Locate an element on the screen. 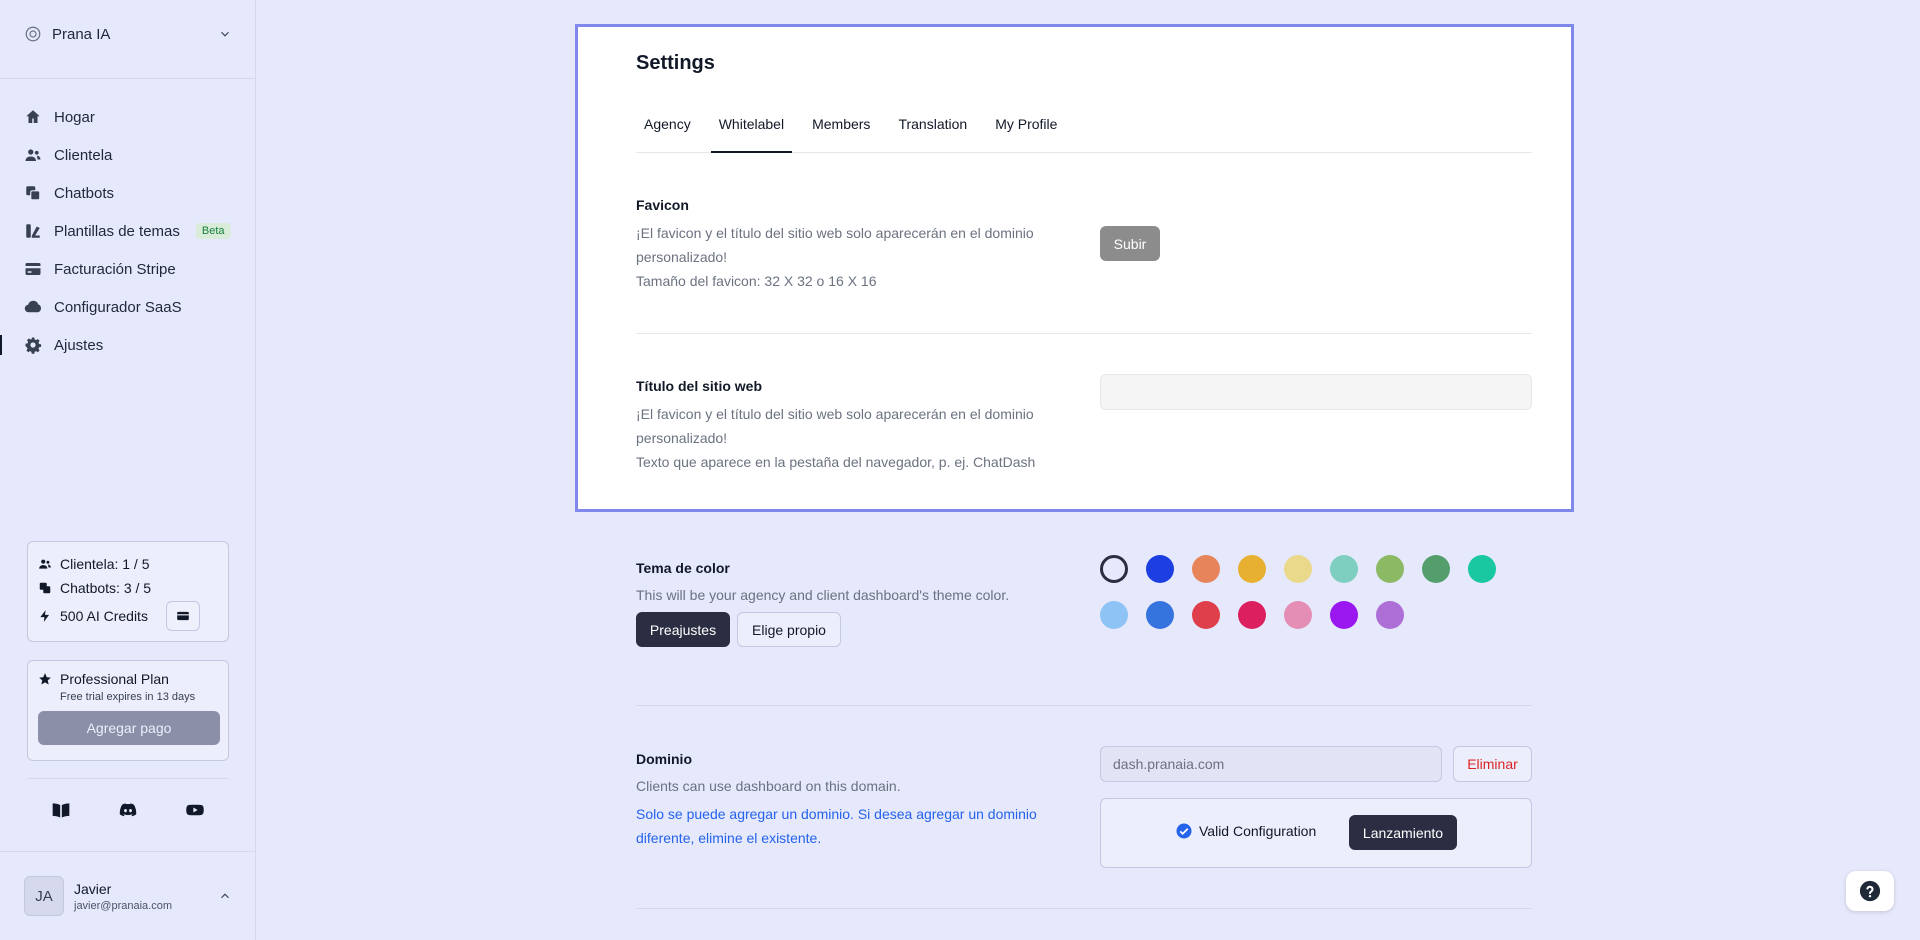 This screenshot has height=940, width=1920. tab-agency: Agency is located at coordinates (667, 130).